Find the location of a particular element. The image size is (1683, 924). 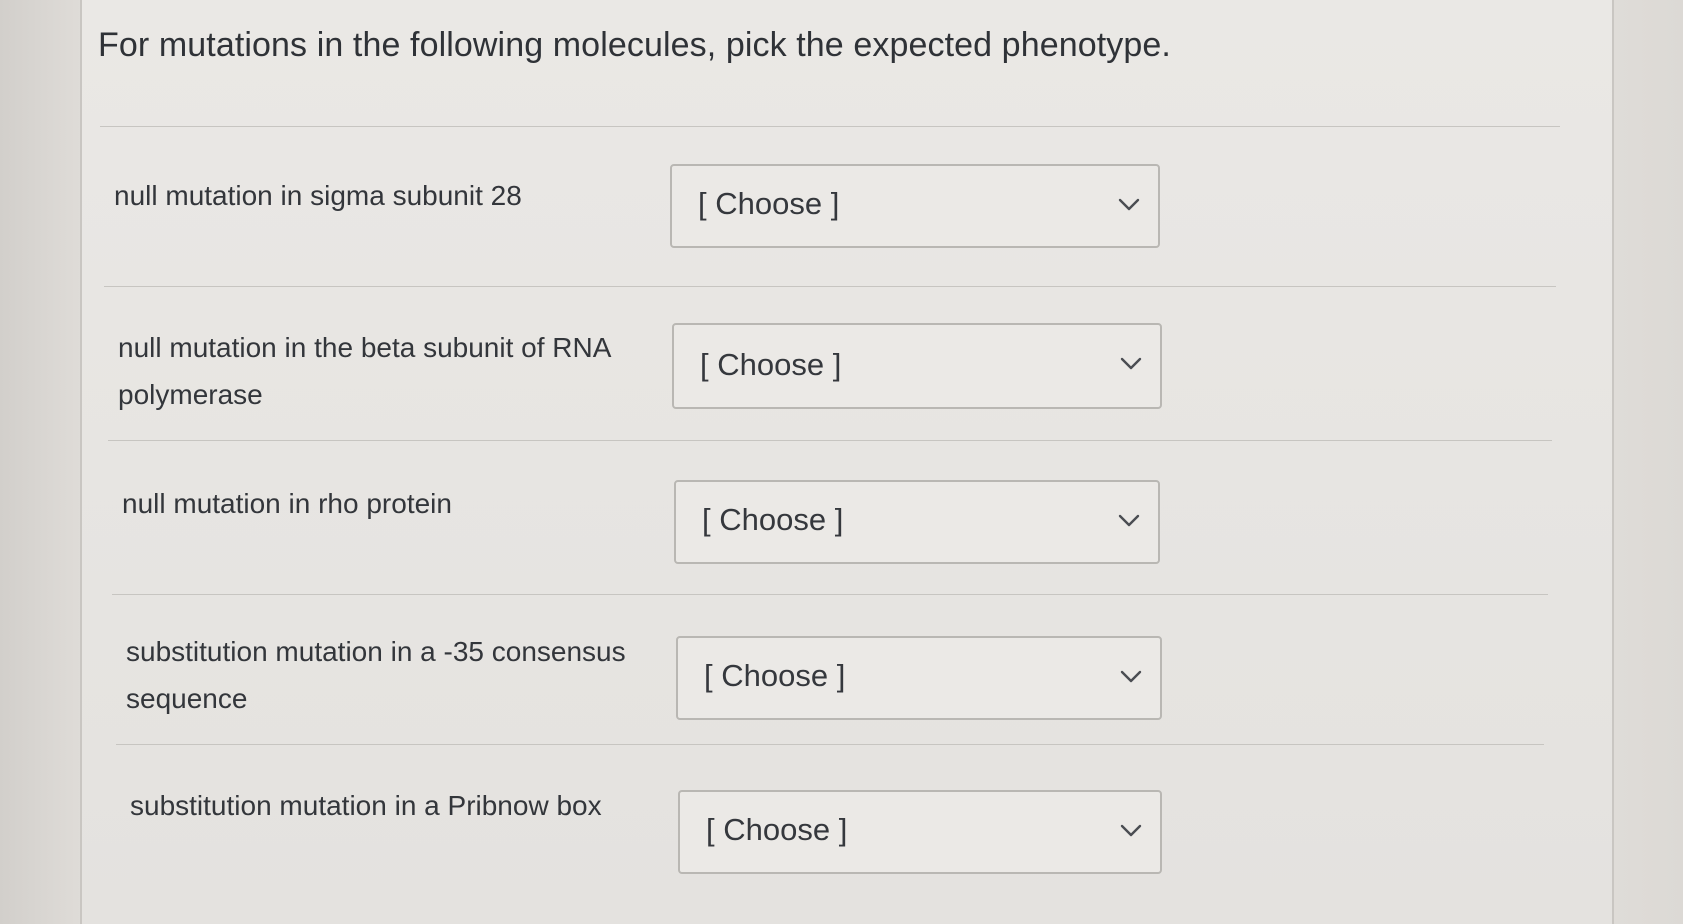

phenotype-select-2: [ Choose ] is located at coordinates (917, 366).